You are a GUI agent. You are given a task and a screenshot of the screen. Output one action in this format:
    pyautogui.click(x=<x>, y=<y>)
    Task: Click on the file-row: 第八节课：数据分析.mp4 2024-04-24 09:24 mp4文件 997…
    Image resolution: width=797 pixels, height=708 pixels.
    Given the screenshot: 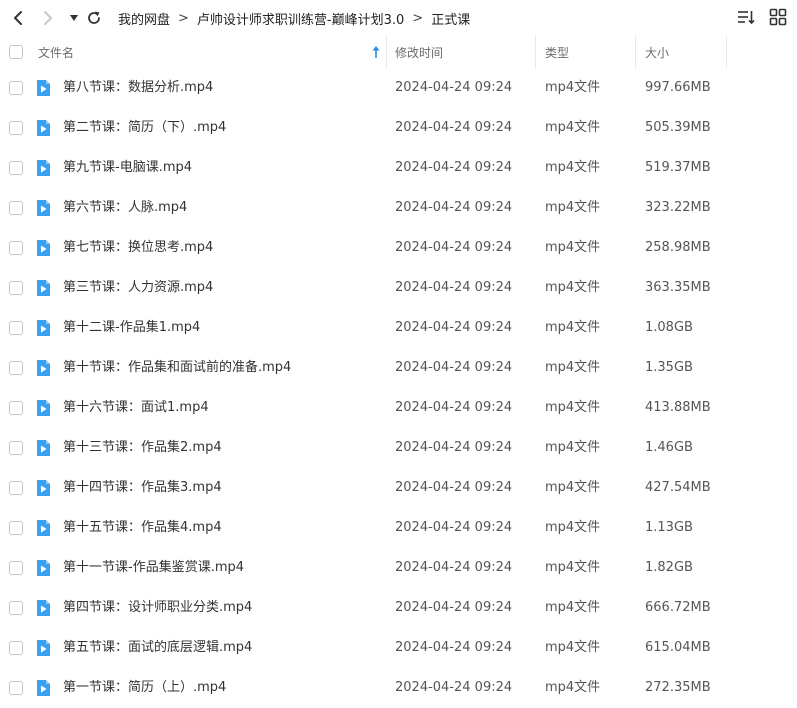 What is the action you would take?
    pyautogui.click(x=398, y=88)
    